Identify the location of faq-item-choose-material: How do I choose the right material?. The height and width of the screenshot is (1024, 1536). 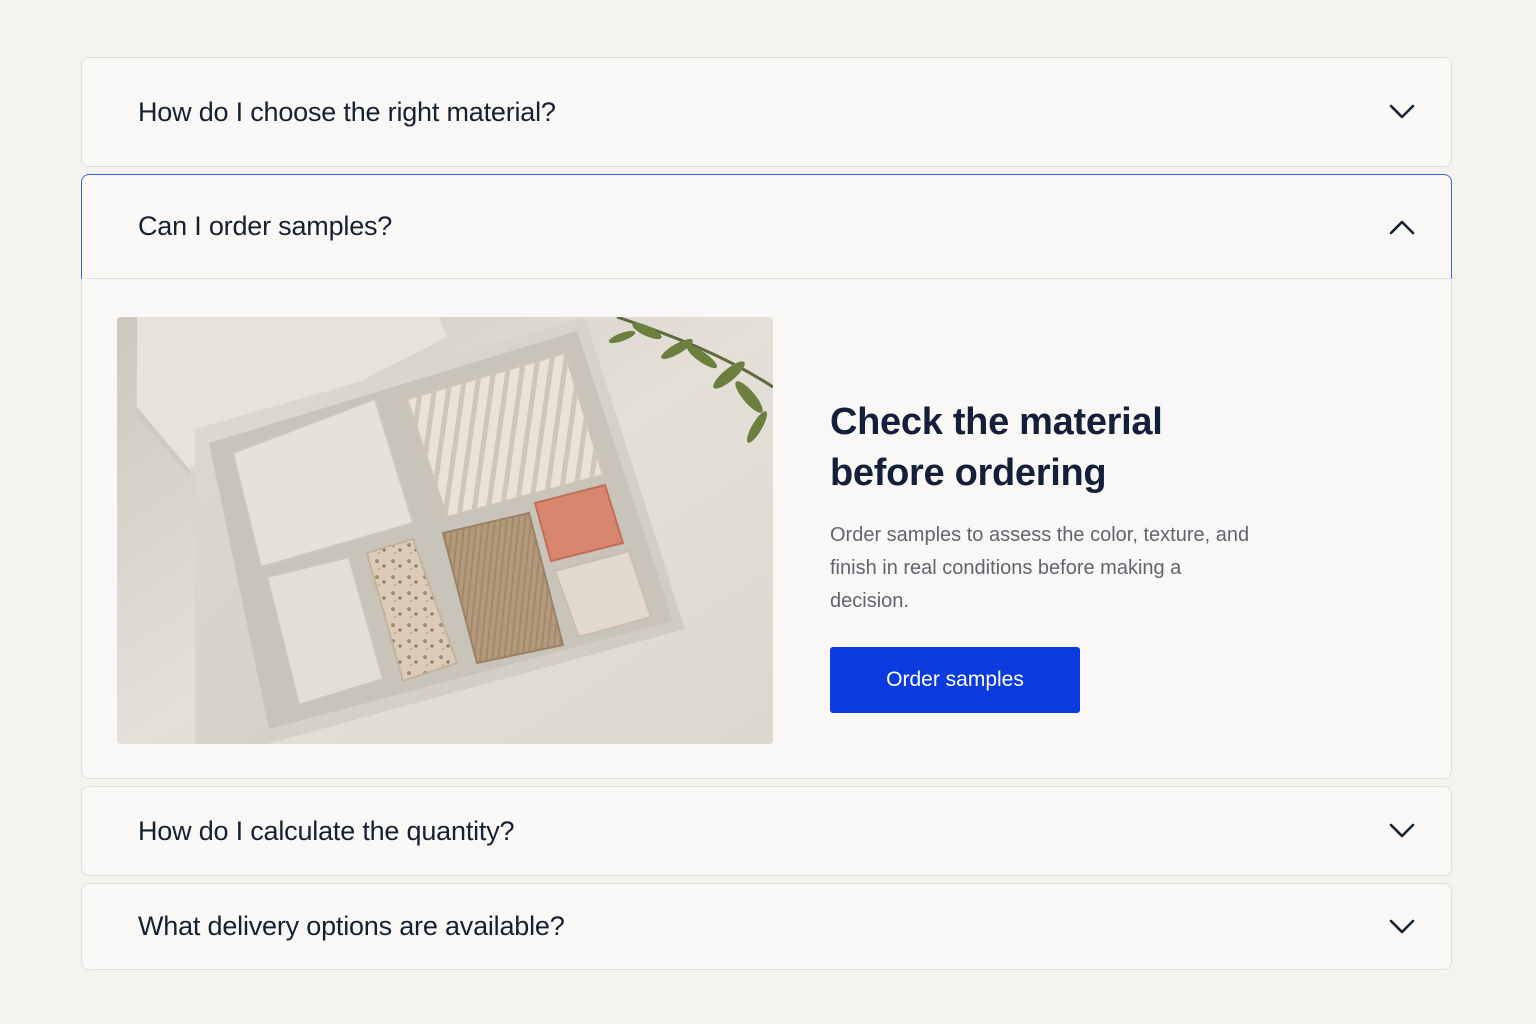
(766, 112).